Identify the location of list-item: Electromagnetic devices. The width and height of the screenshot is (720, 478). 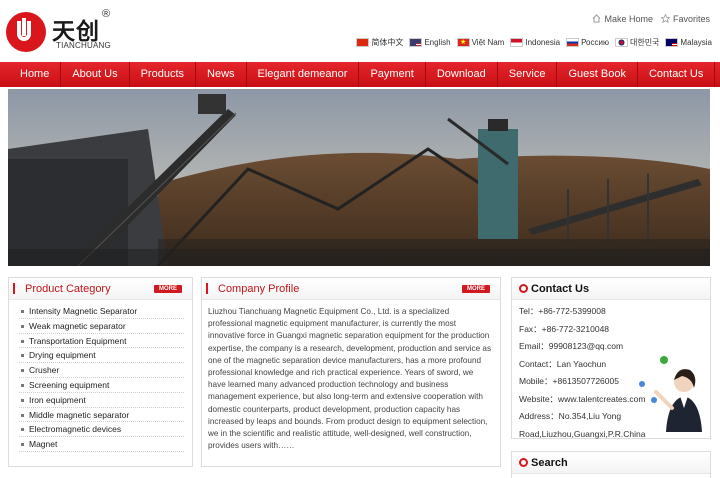
(101, 430).